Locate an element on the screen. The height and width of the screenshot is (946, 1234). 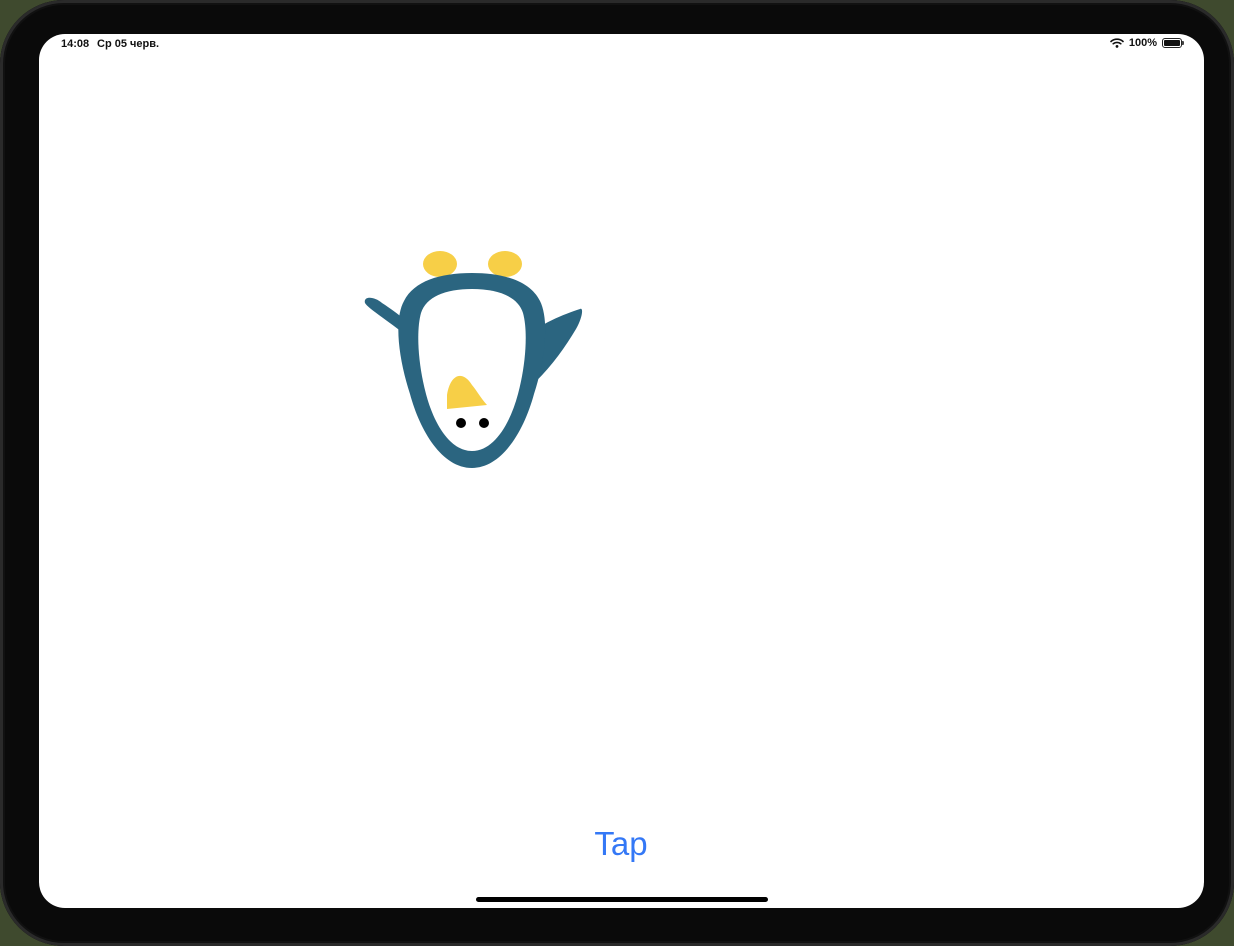
tap-button: Tap is located at coordinates (621, 844).